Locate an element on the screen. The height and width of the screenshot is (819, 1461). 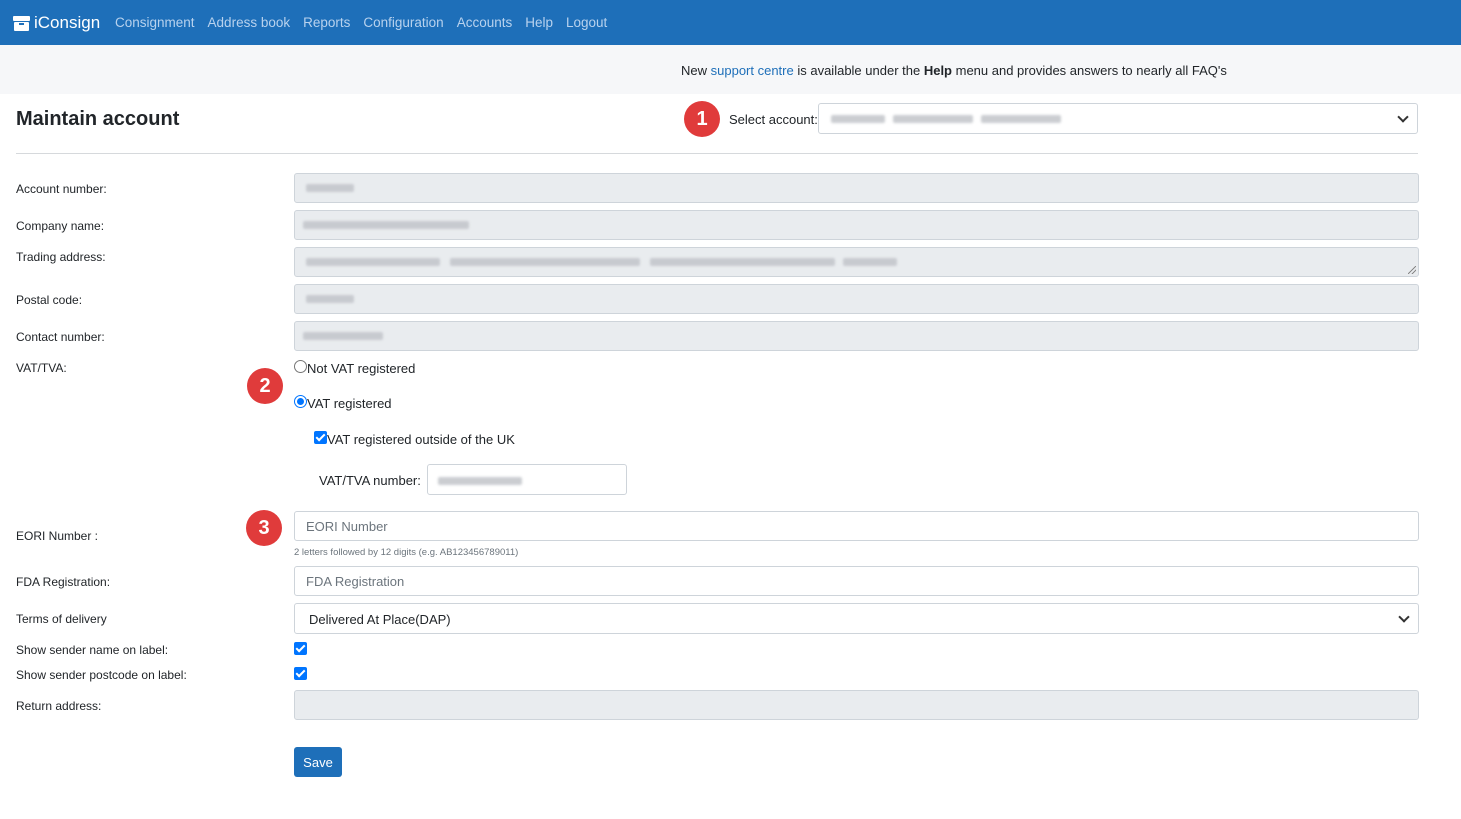
fda-input: FDA Registration is located at coordinates (856, 581).